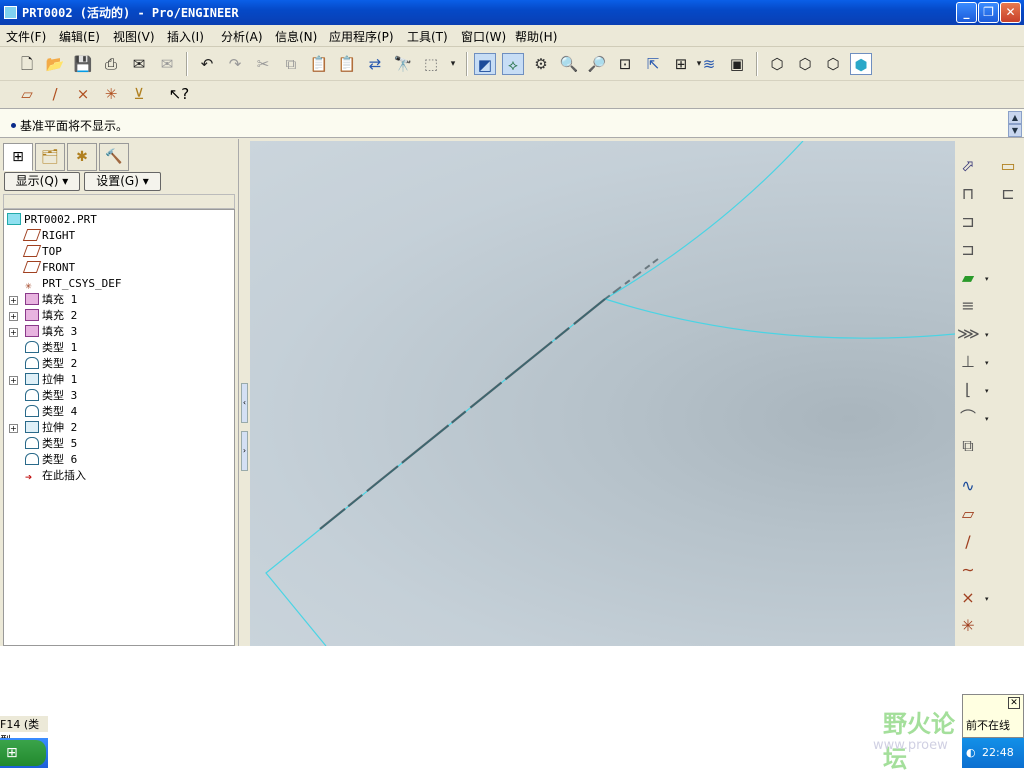 Image resolution: width=1024 pixels, height=774 pixels. What do you see at coordinates (18, 157) in the screenshot?
I see `tab-model-tree: ⊞` at bounding box center [18, 157].